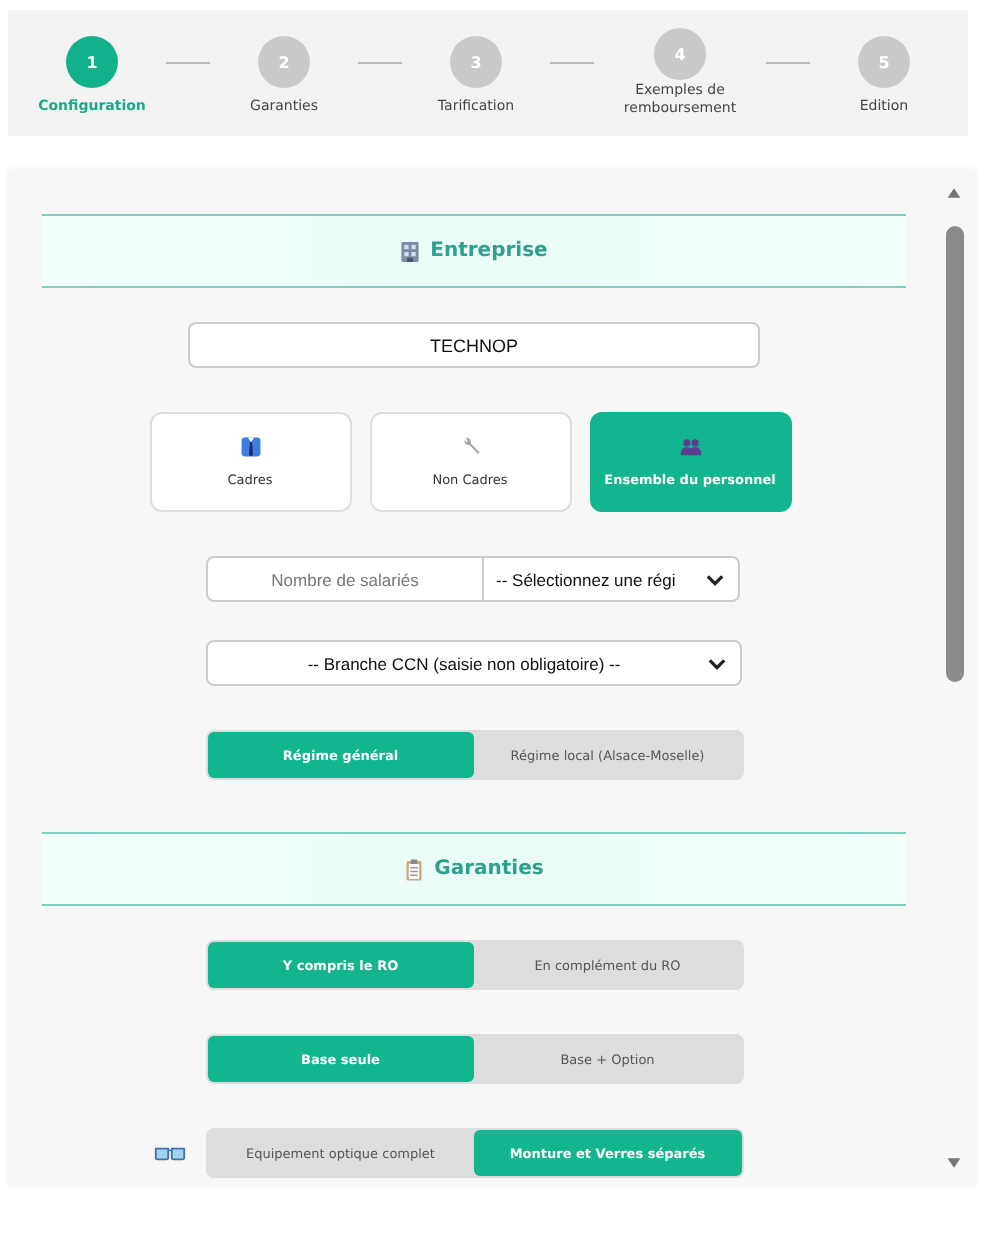  What do you see at coordinates (489, 251) in the screenshot?
I see `section-title: Entreprise` at bounding box center [489, 251].